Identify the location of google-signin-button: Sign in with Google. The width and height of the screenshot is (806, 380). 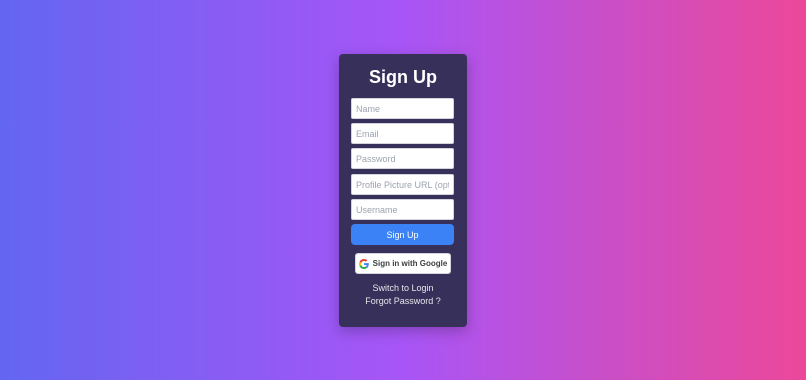
(403, 263).